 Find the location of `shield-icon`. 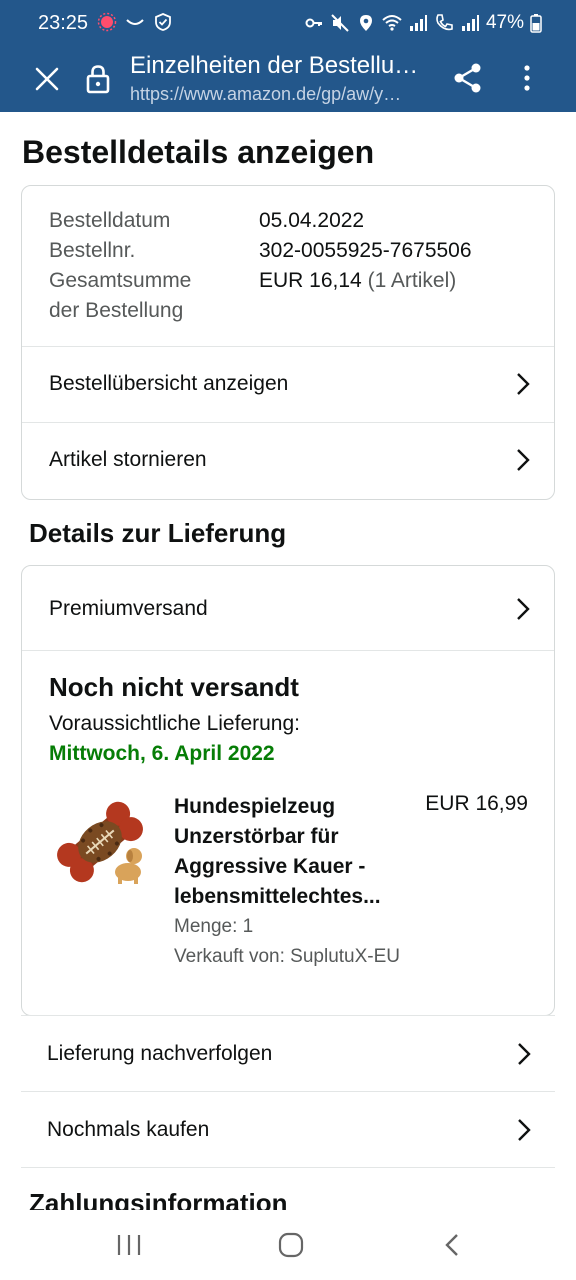

shield-icon is located at coordinates (163, 22).